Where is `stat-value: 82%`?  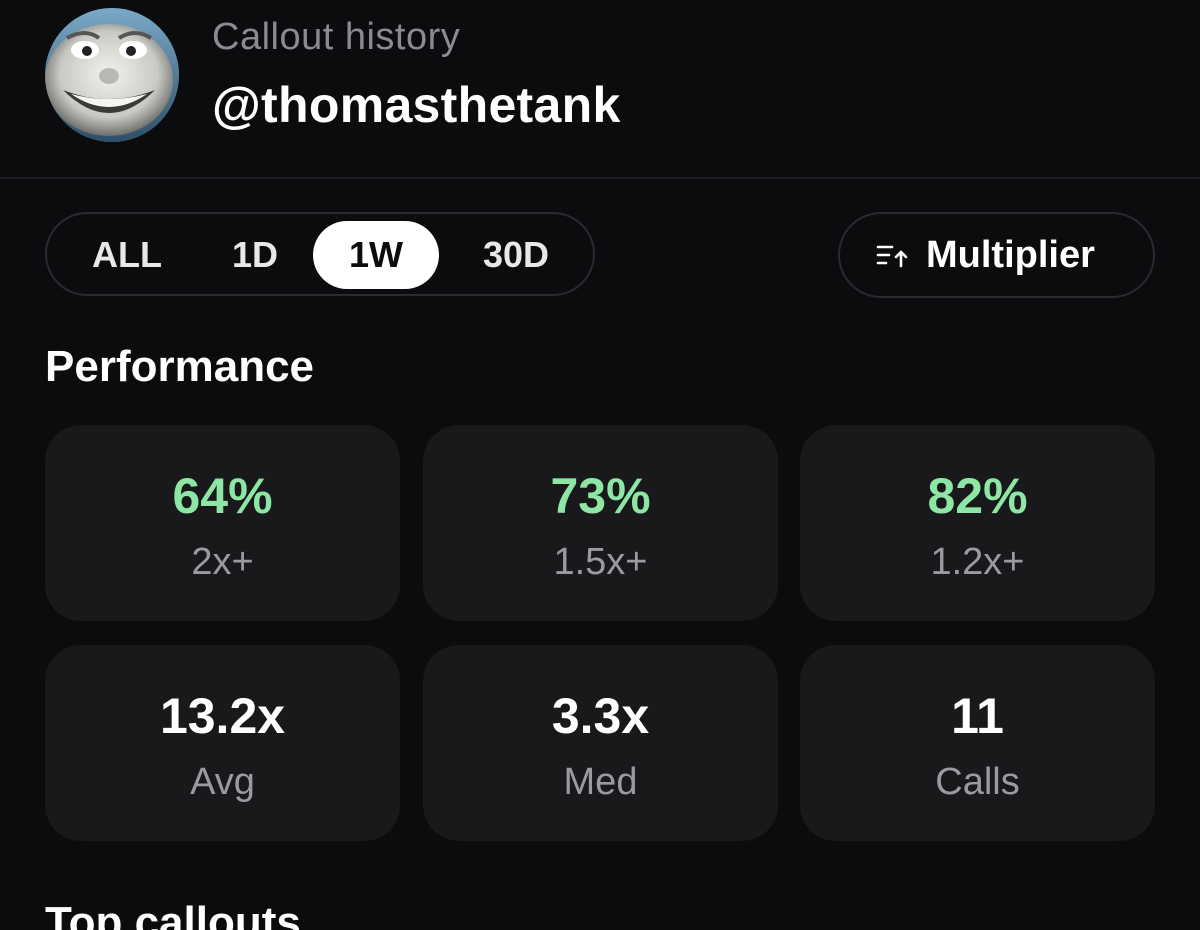
stat-value: 82% is located at coordinates (977, 496).